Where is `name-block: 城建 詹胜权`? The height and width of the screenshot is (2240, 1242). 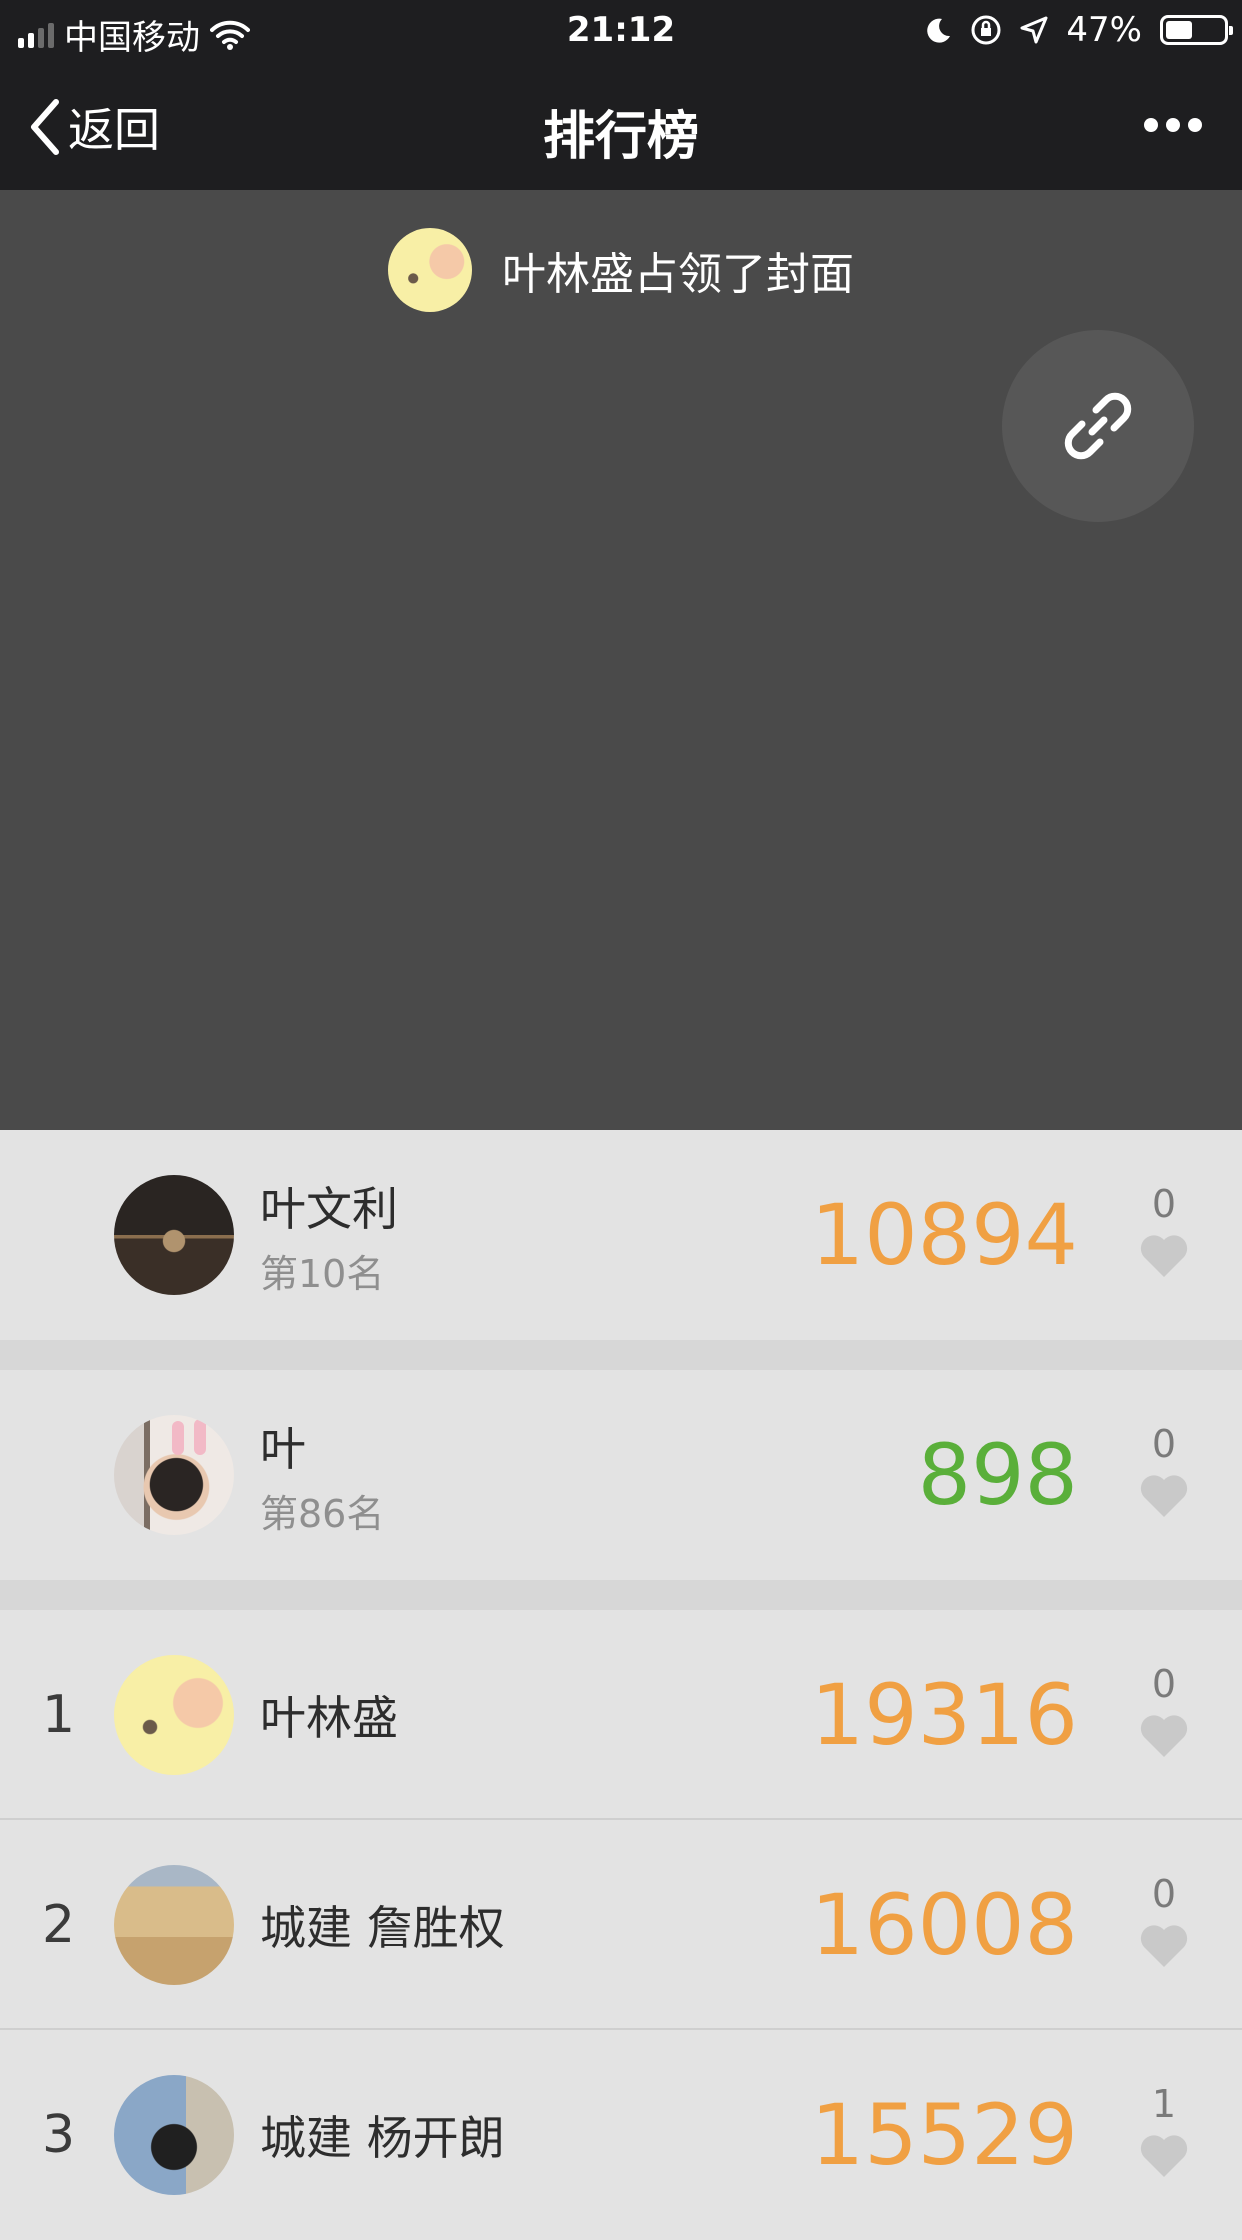
name-block: 城建 詹胜权 is located at coordinates (382, 1925).